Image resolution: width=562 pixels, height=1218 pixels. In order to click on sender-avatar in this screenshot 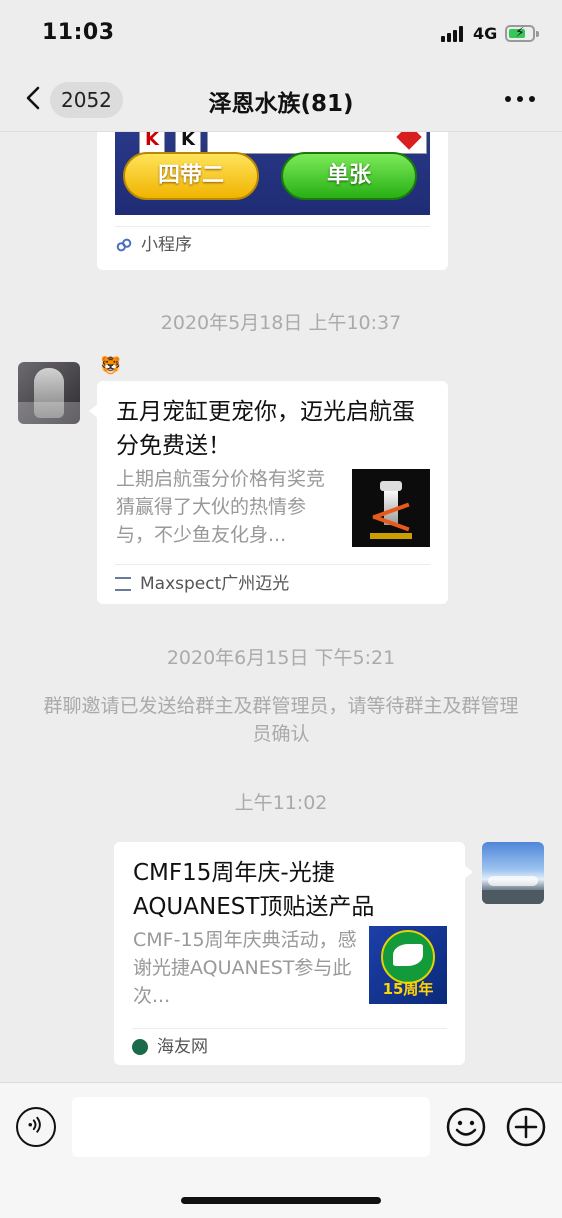, I will do `click(49, 393)`.